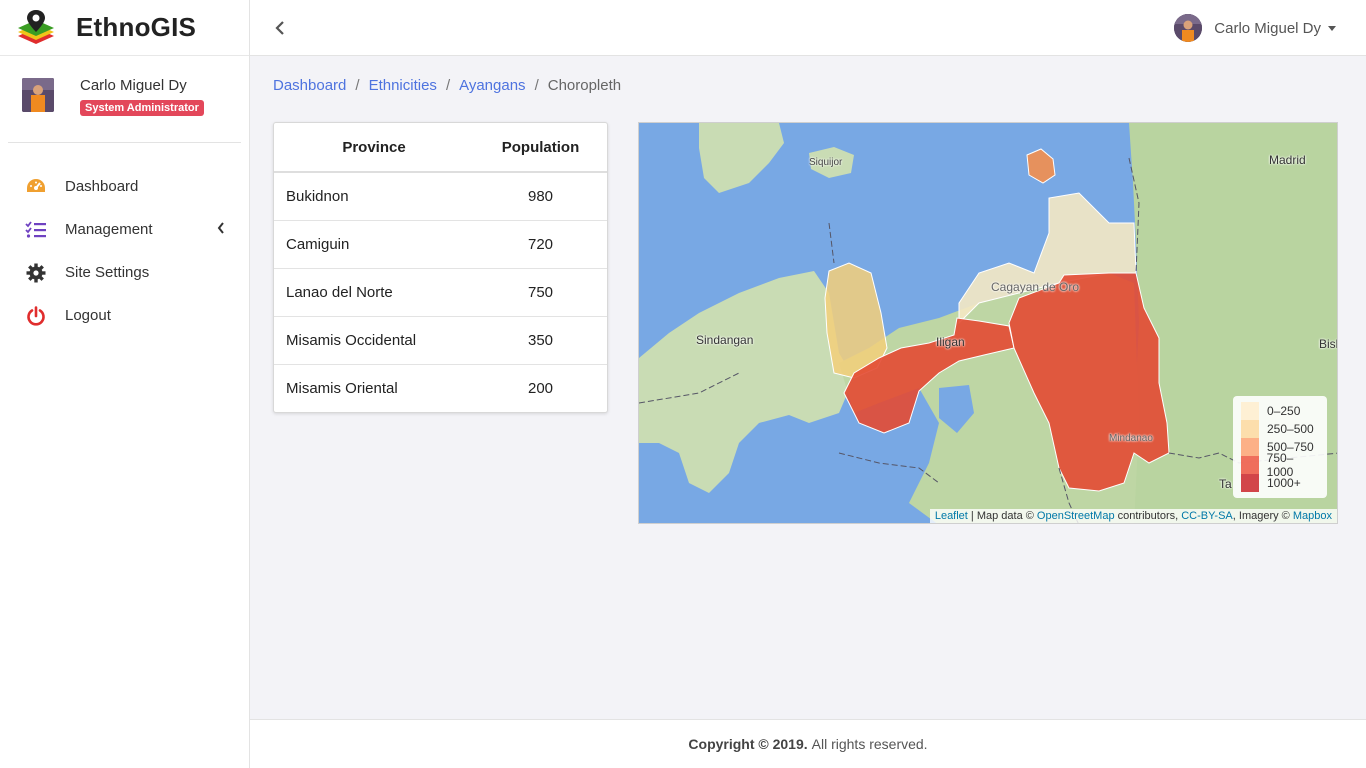  Describe the element at coordinates (403, 85) in the screenshot. I see `breadcrumb-link-ethnicities: Ethnicities` at that location.